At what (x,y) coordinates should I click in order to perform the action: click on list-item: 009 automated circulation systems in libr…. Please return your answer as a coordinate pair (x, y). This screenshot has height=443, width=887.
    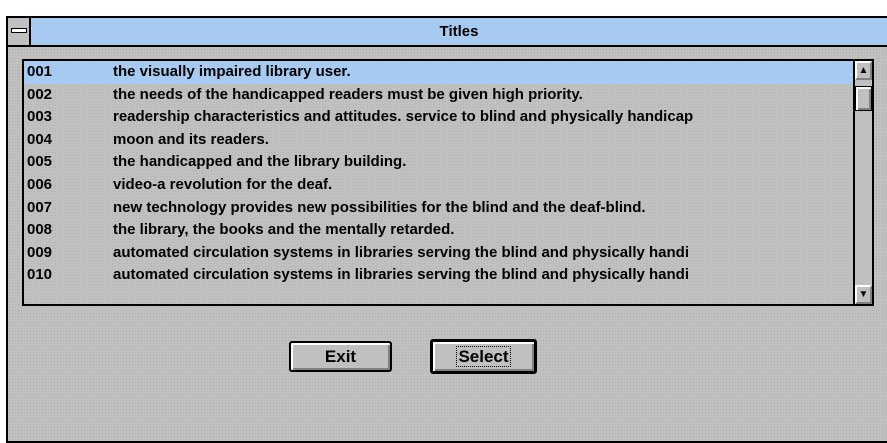
    Looking at the image, I should click on (438, 253).